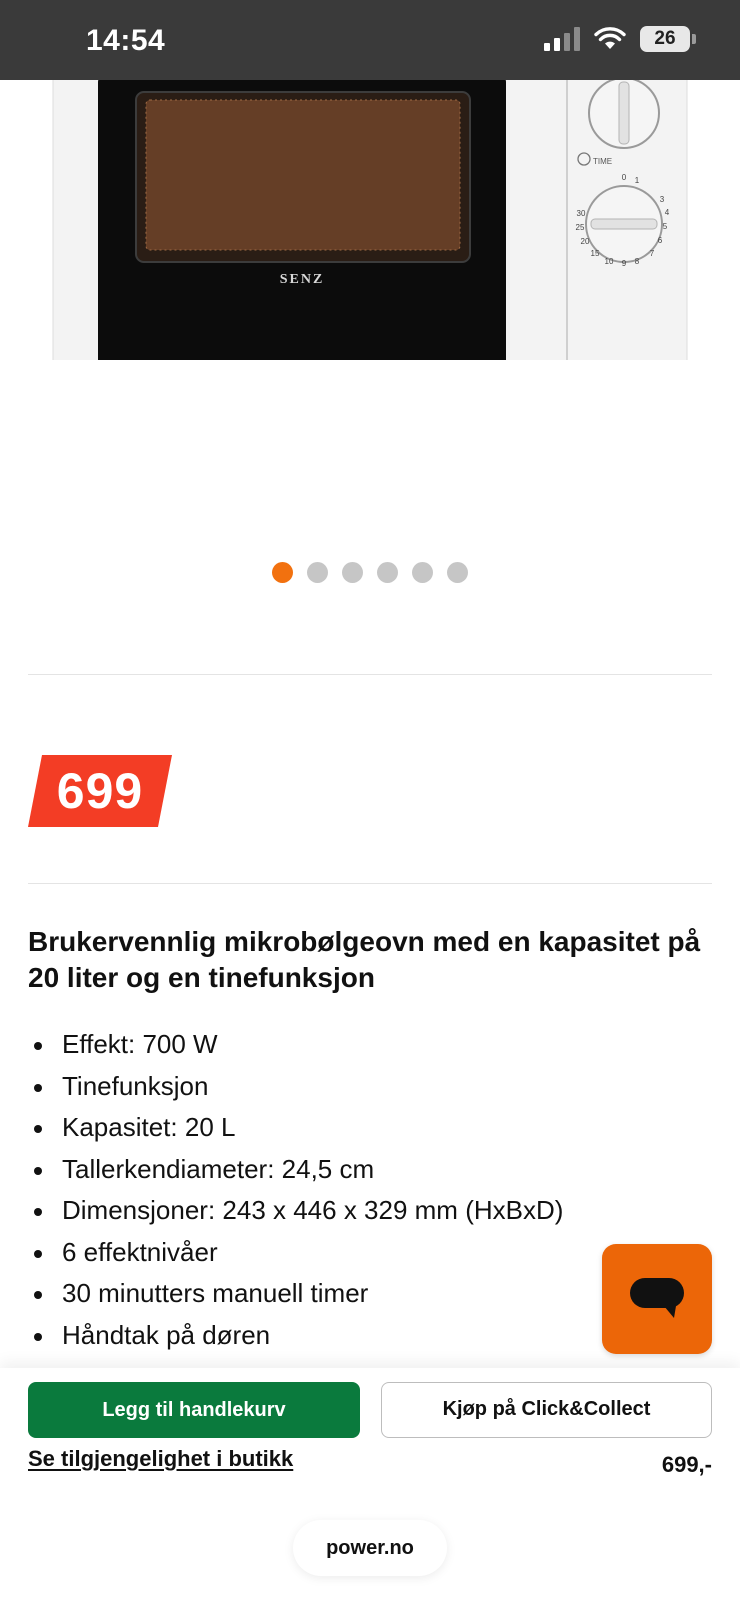 The image size is (740, 1600). I want to click on chat-button, so click(657, 1299).